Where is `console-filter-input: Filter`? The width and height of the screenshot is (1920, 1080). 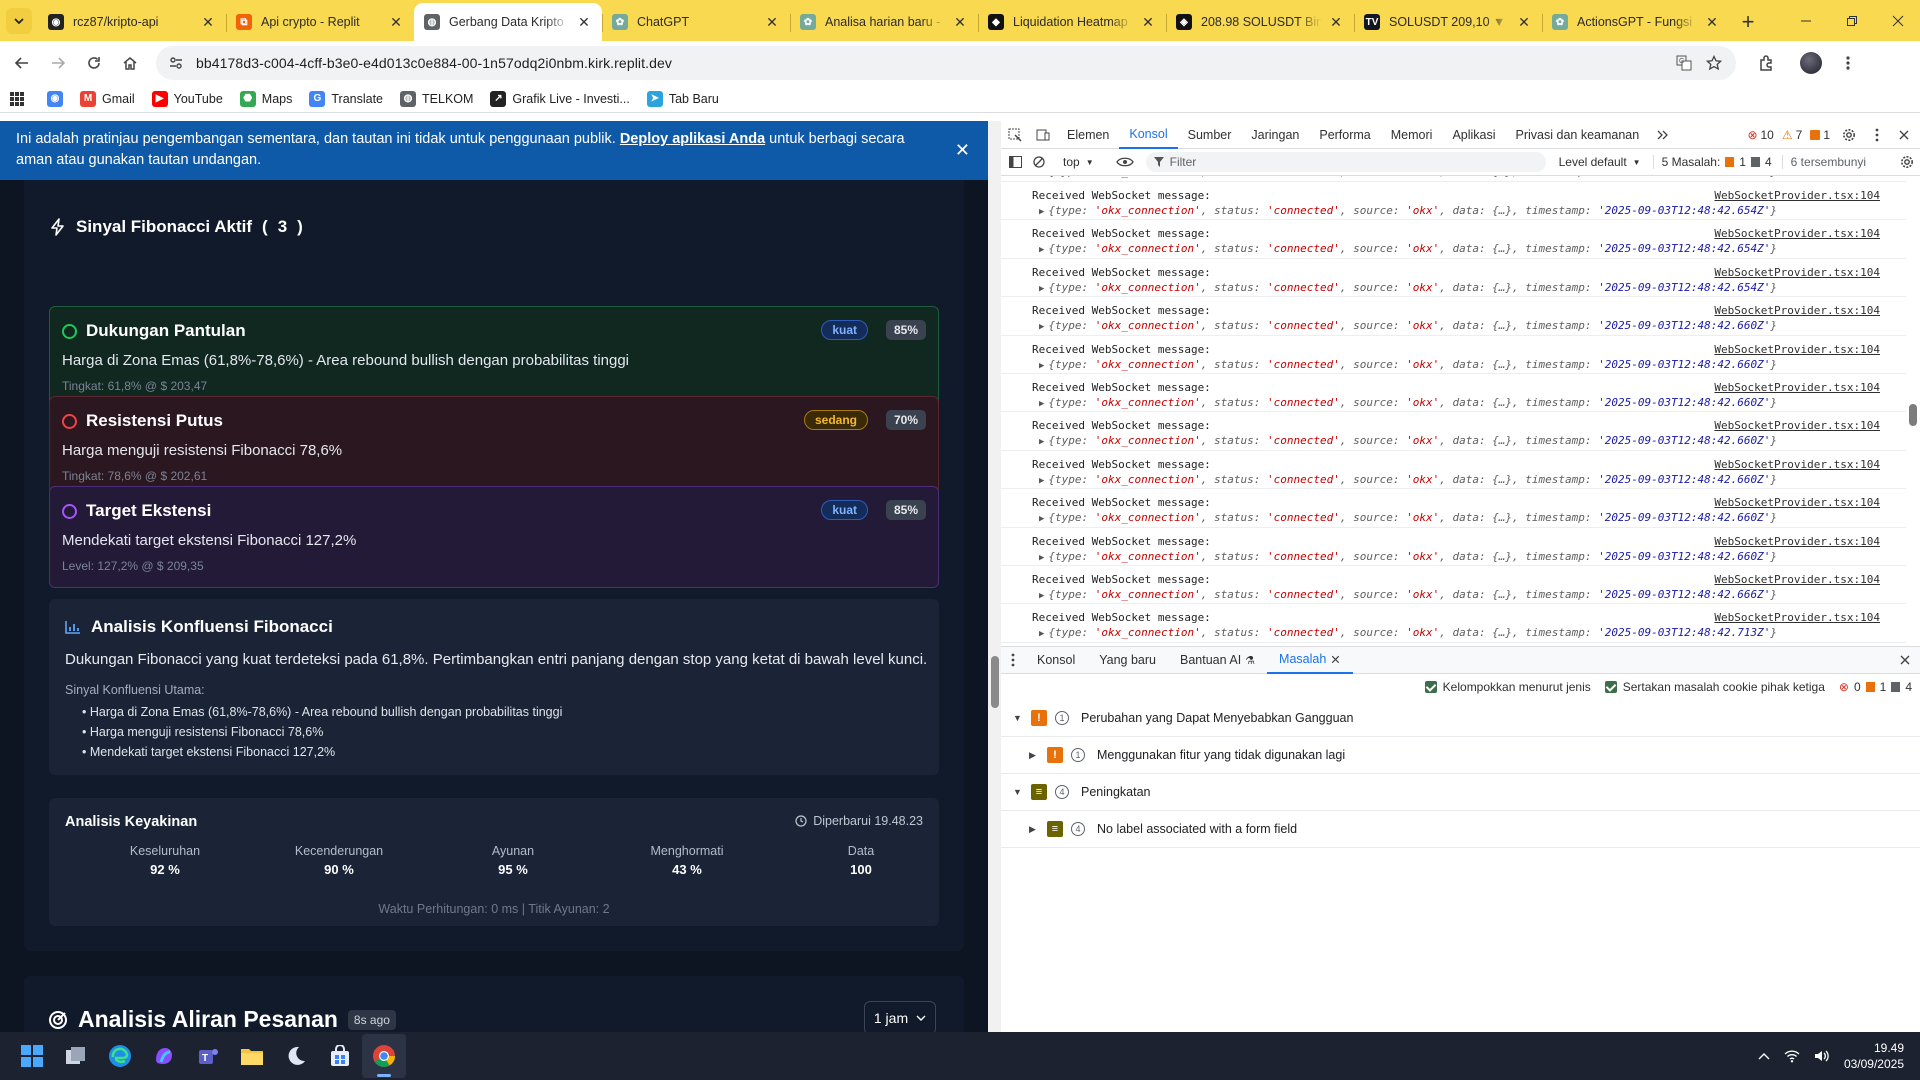
console-filter-input: Filter is located at coordinates (1345, 162).